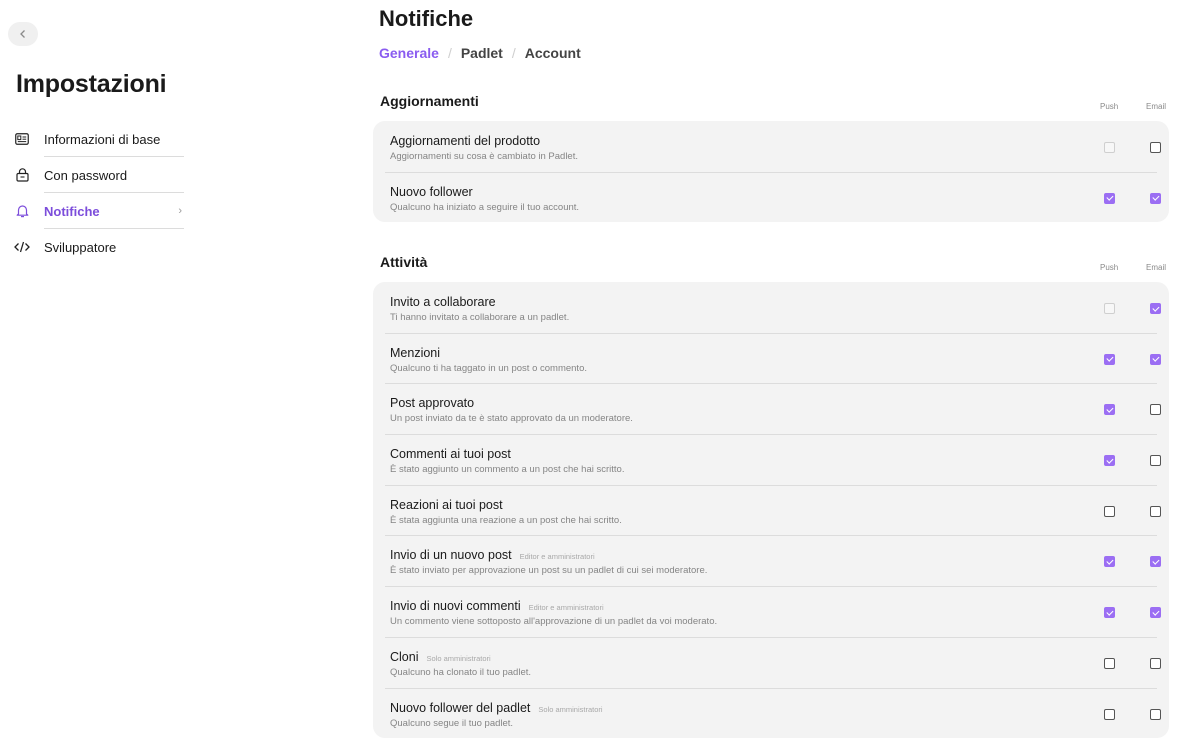 This screenshot has height=738, width=1177. I want to click on notification-title: Nuovo follower, so click(431, 192).